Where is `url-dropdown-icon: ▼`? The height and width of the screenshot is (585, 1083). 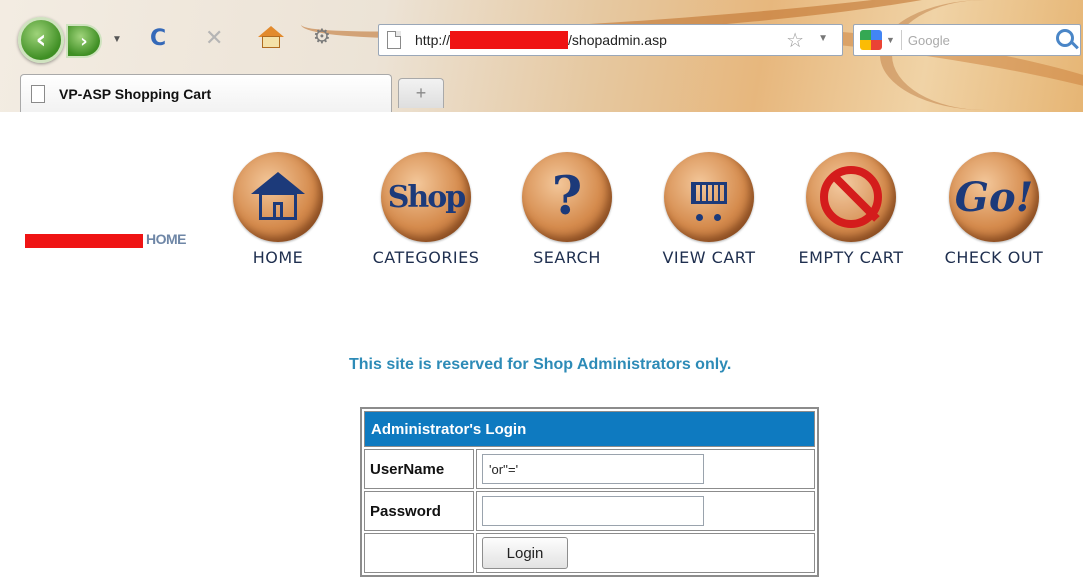
url-dropdown-icon: ▼ is located at coordinates (823, 38).